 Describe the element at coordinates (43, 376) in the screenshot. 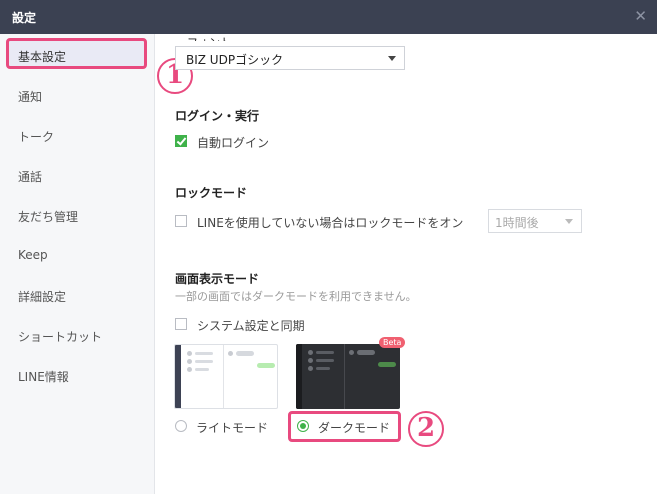

I see `sidebar-item-line-info: LINE情報` at that location.